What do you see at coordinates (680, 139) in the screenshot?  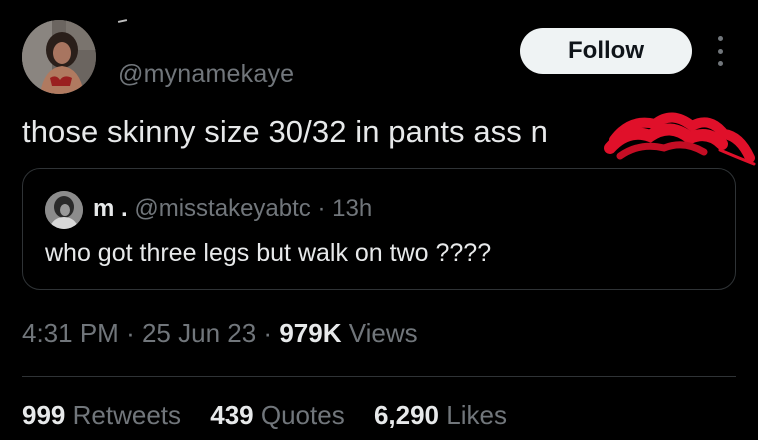 I see `redaction-scribble` at bounding box center [680, 139].